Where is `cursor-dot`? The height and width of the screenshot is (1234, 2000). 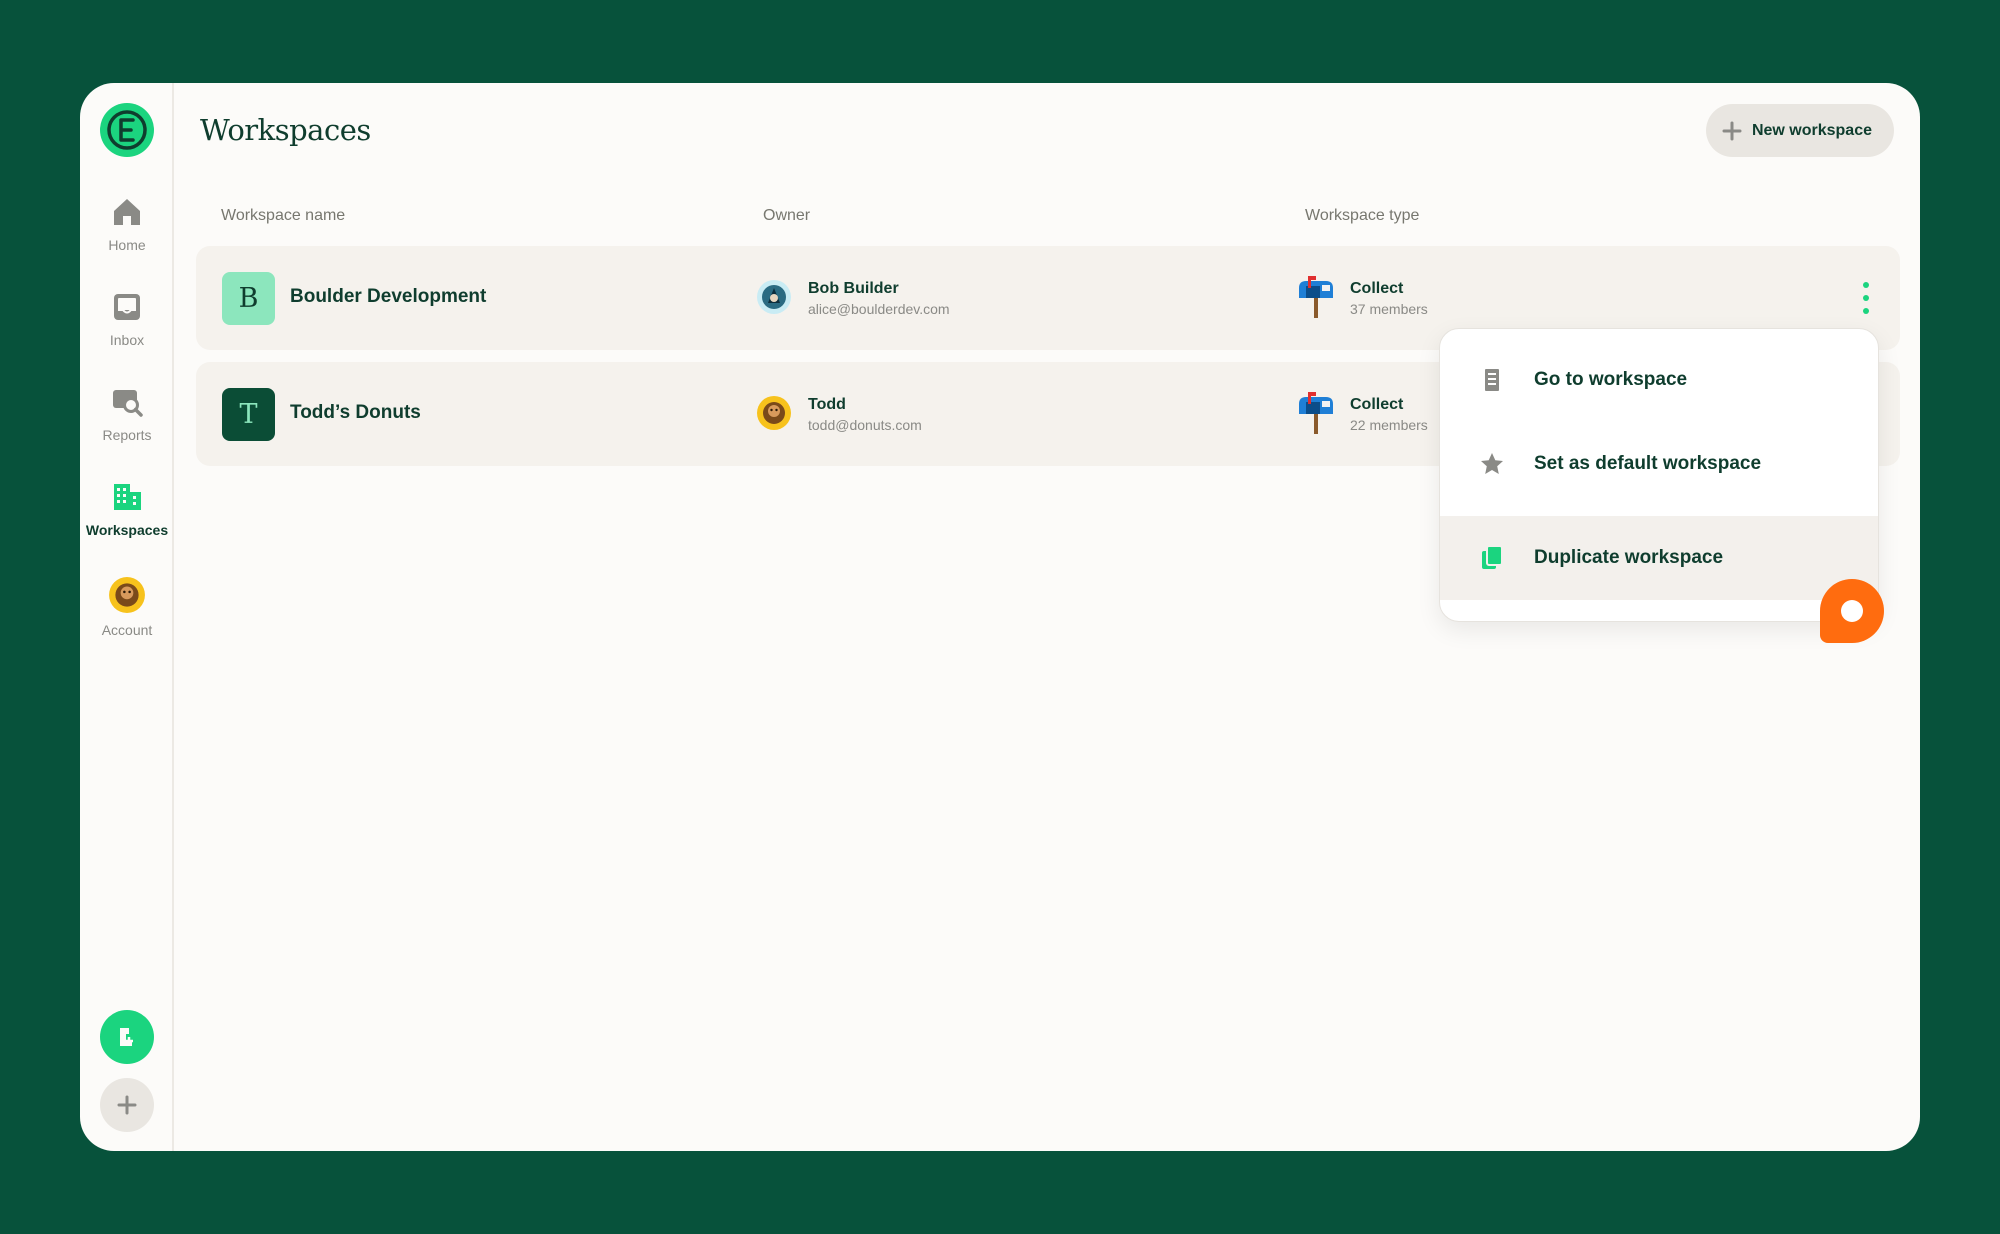
cursor-dot is located at coordinates (1852, 611).